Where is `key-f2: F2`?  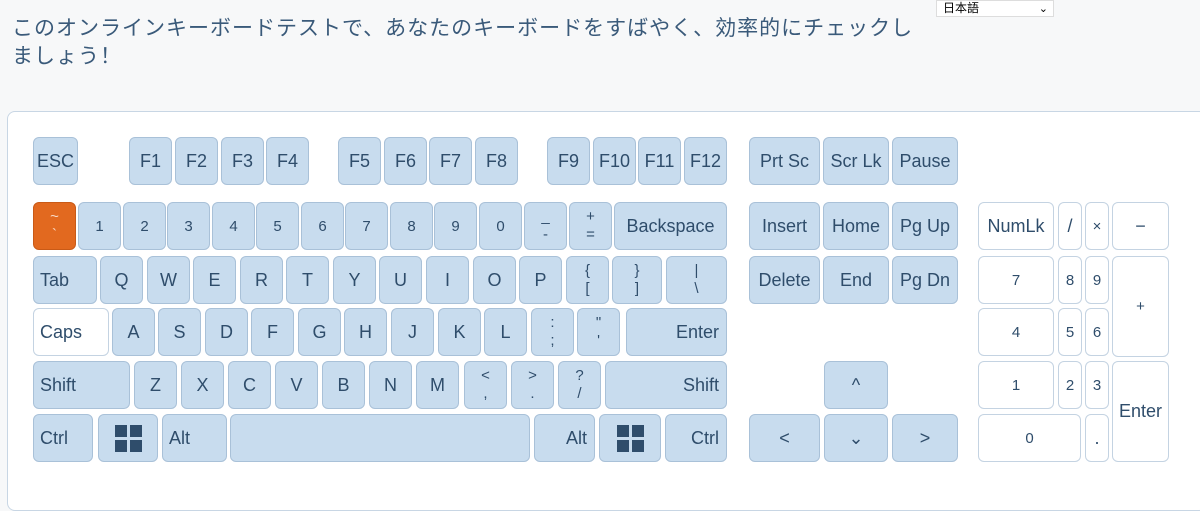
key-f2: F2 is located at coordinates (196, 161).